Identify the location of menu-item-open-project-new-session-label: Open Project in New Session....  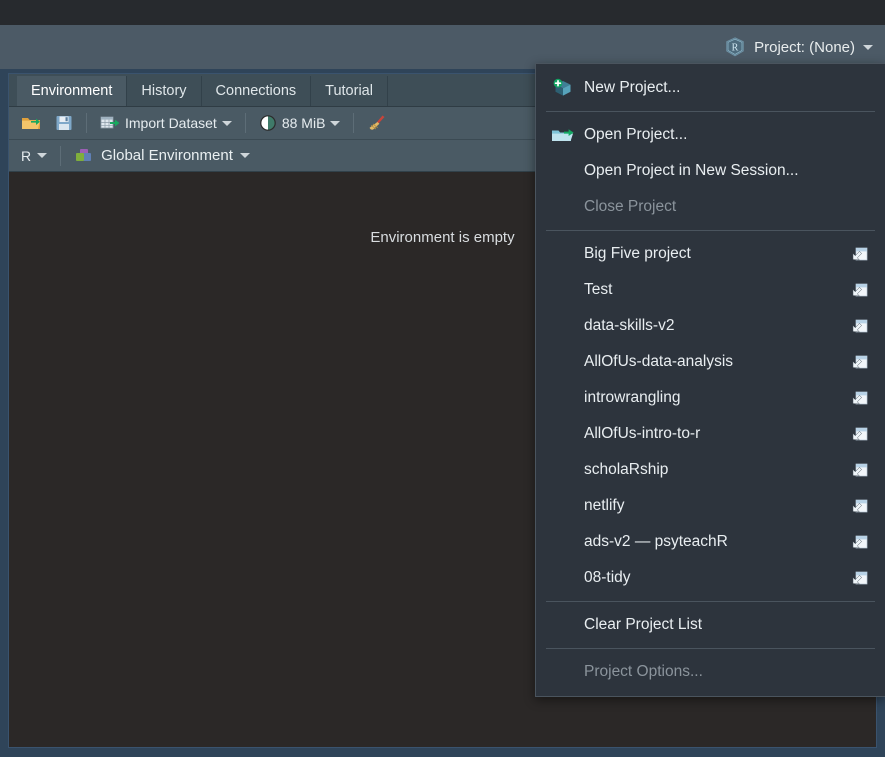
(691, 170).